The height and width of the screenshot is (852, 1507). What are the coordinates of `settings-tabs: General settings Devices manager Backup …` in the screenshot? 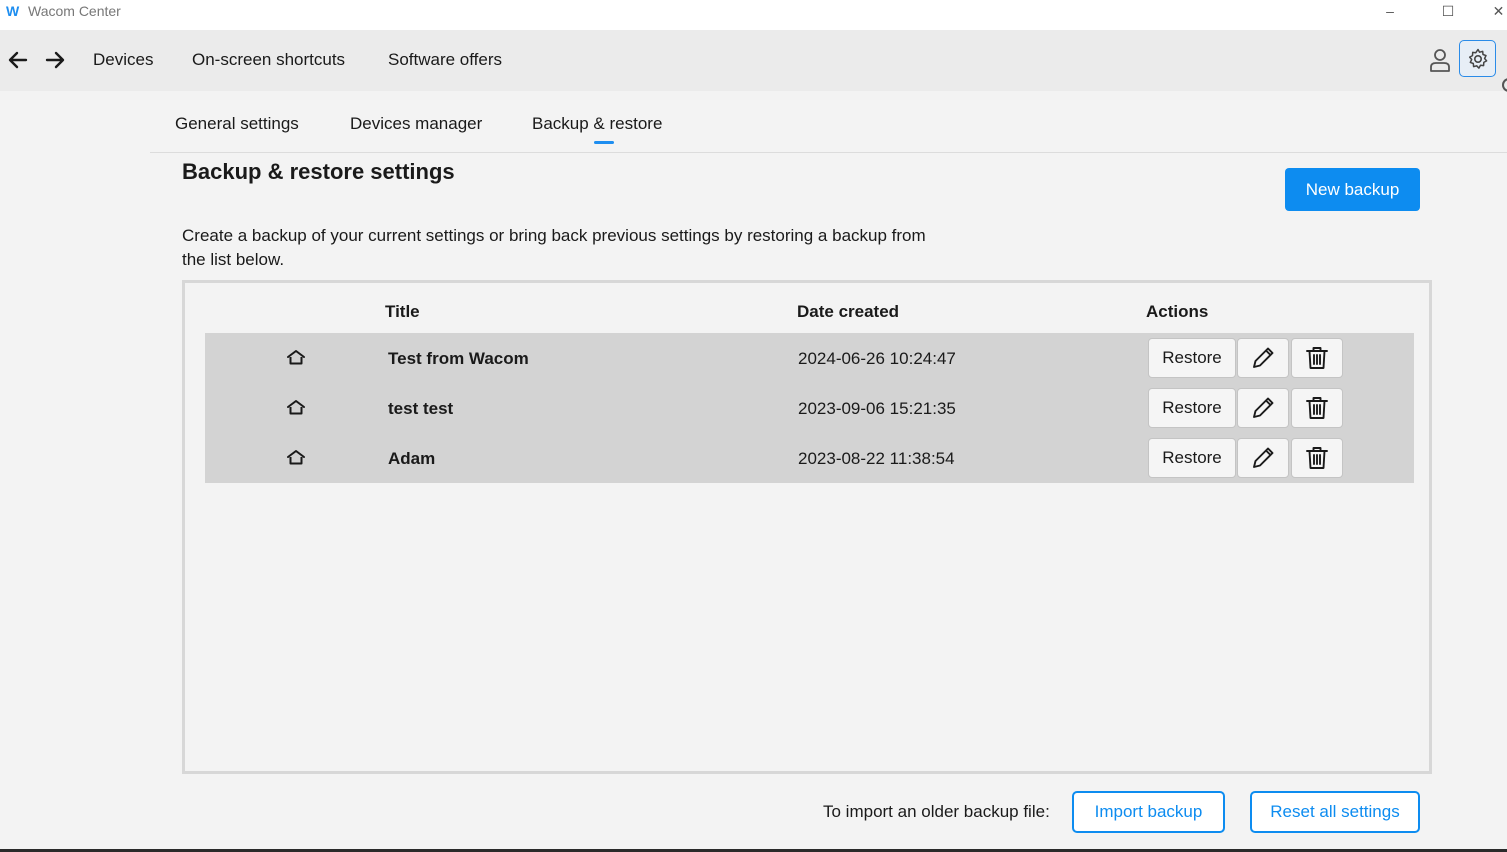 It's located at (828, 122).